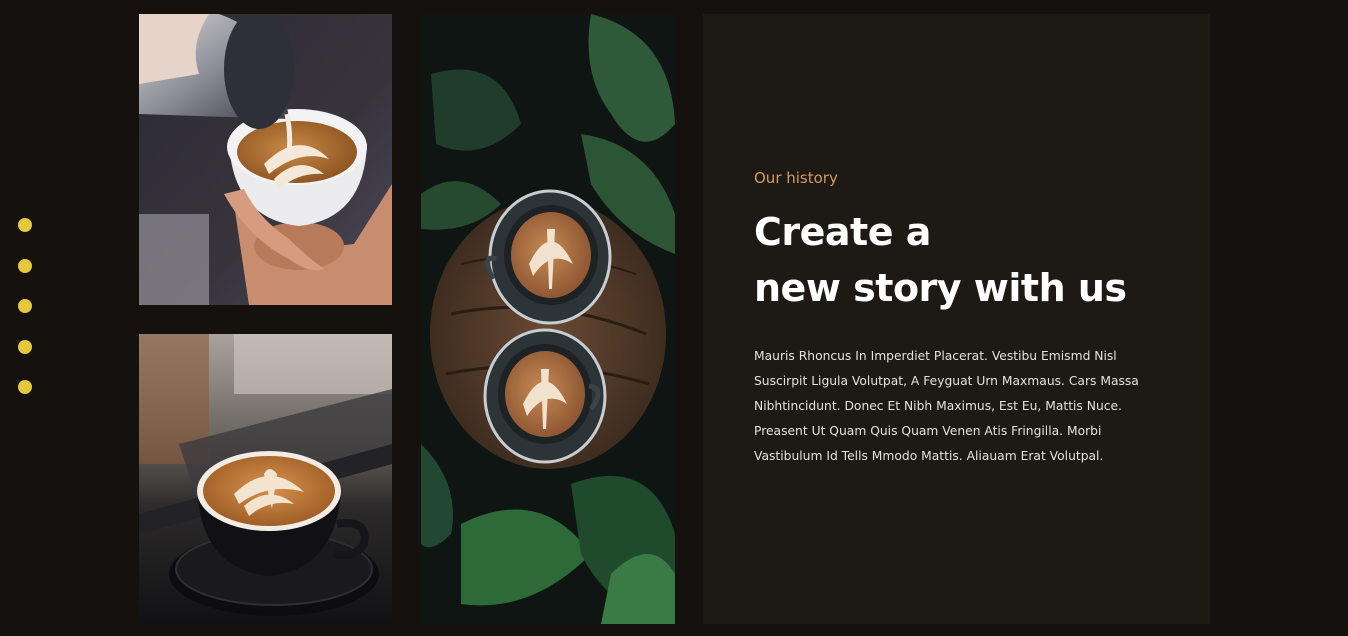 This screenshot has width=1348, height=636. Describe the element at coordinates (940, 288) in the screenshot. I see `headline-line-2: new story with us` at that location.